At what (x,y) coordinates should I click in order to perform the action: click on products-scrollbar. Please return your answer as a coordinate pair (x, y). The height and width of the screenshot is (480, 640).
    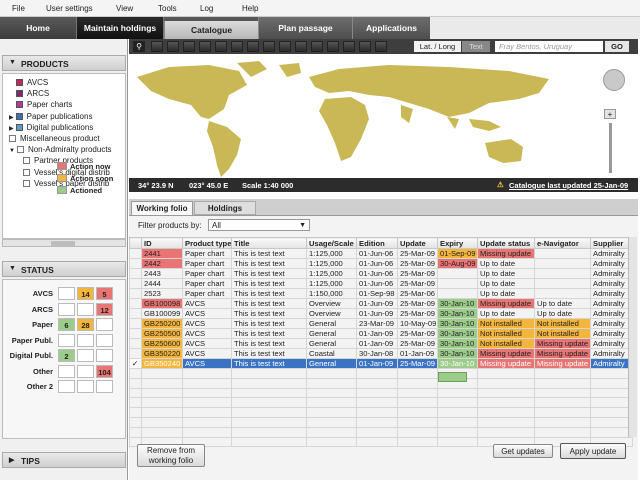
    Looking at the image, I should click on (64, 243).